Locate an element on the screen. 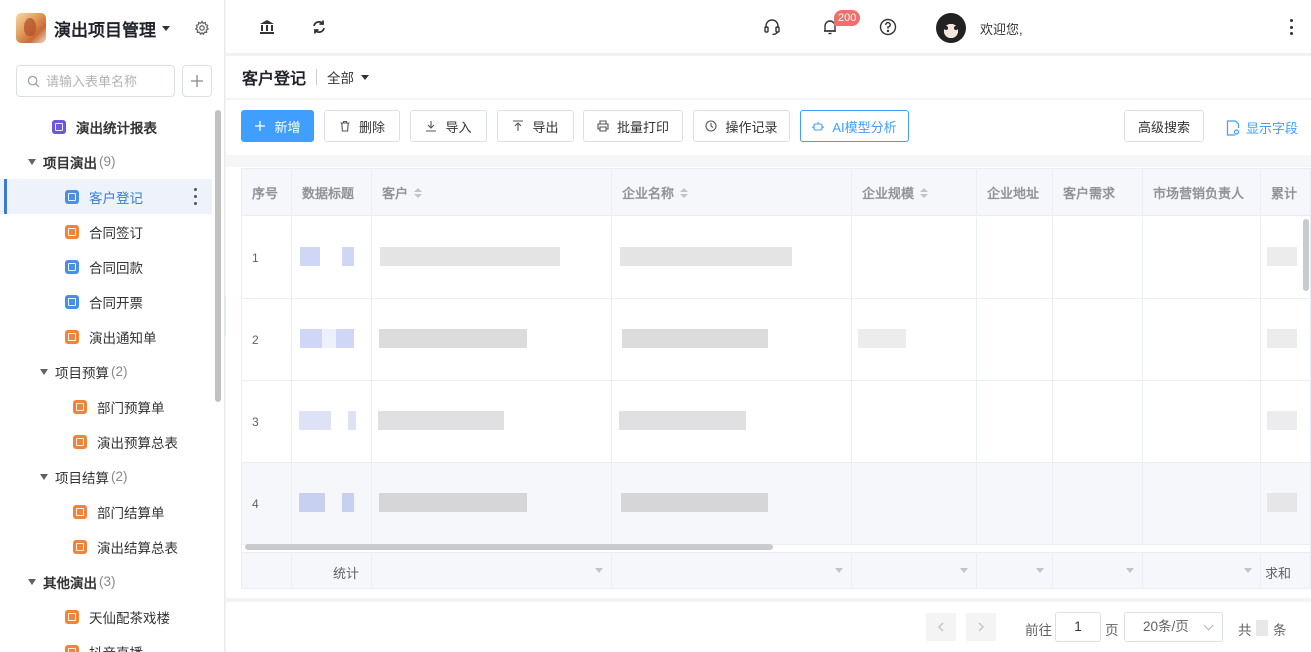 Image resolution: width=1311 pixels, height=652 pixels. sidebar-item-9: 演出预算总表 is located at coordinates (106, 441).